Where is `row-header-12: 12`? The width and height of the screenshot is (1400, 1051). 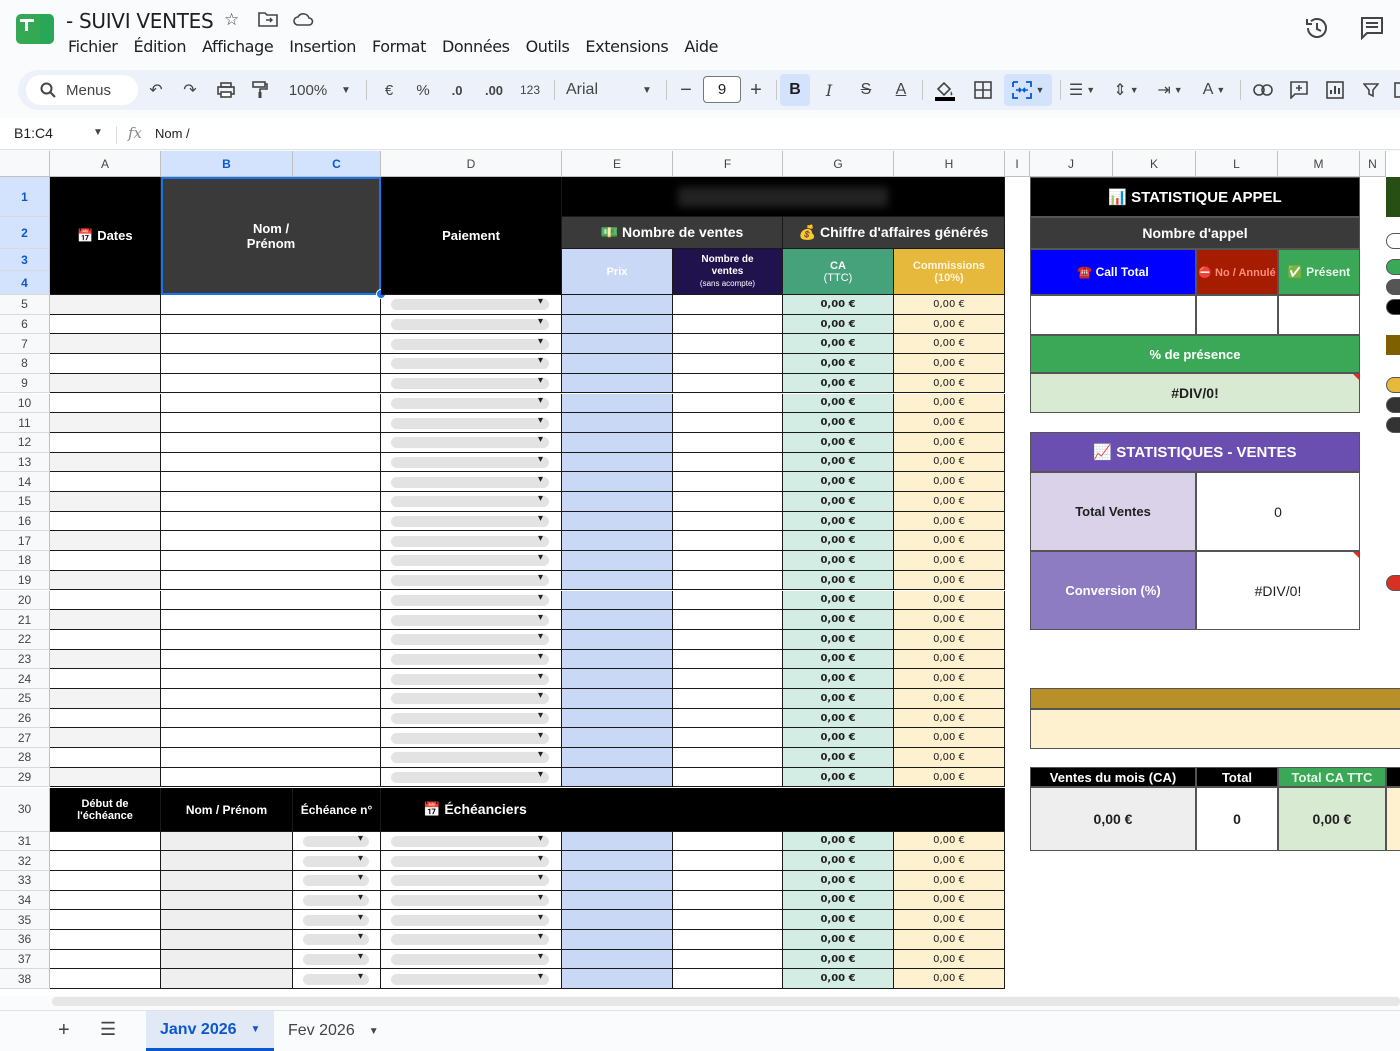 row-header-12: 12 is located at coordinates (25, 442).